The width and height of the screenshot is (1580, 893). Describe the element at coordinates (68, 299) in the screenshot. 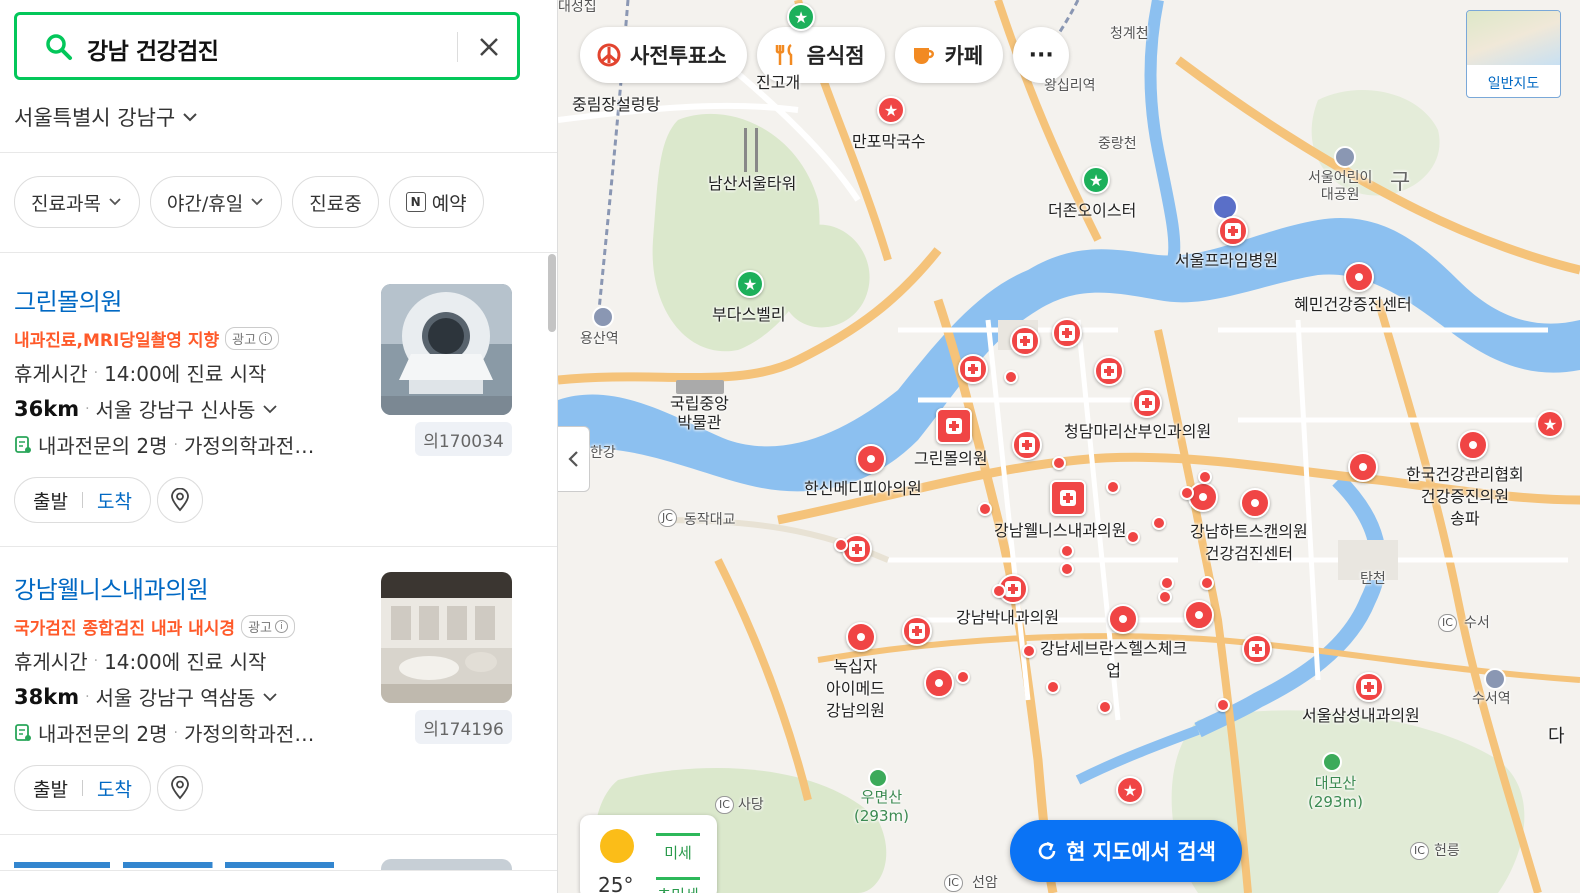

I see `place-name-link: 그린몰의원` at that location.